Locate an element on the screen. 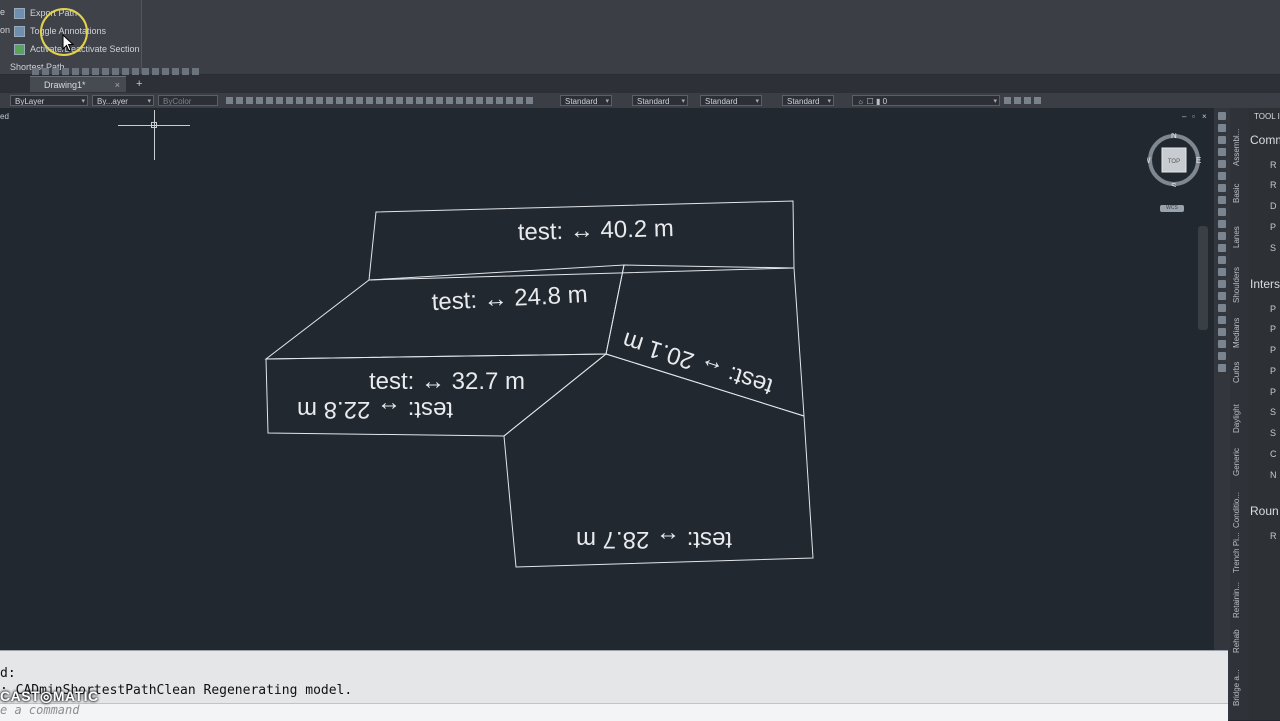 The image size is (1280, 721). segment-label: test: ↔ 40.2 m is located at coordinates (595, 230).